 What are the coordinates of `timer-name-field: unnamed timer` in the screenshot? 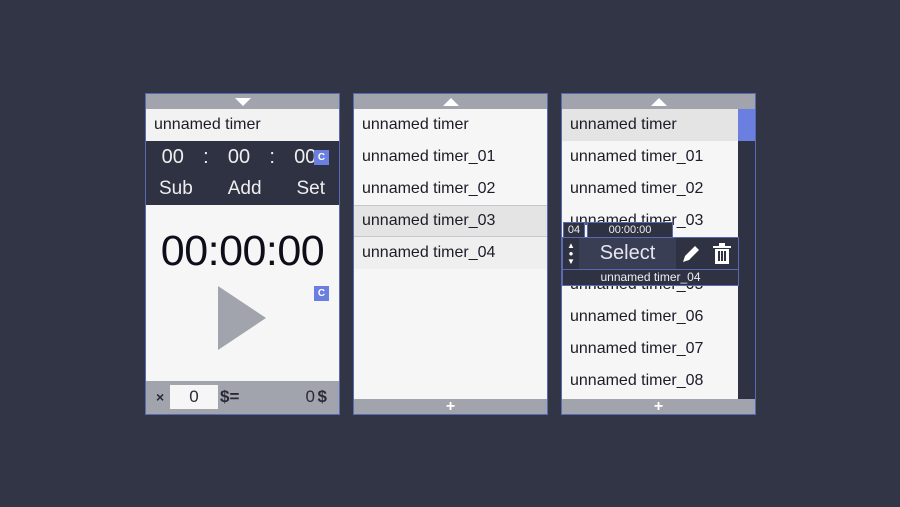 It's located at (242, 125).